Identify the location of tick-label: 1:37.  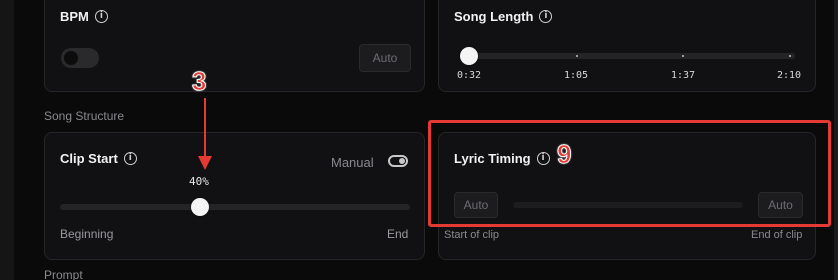
(683, 75).